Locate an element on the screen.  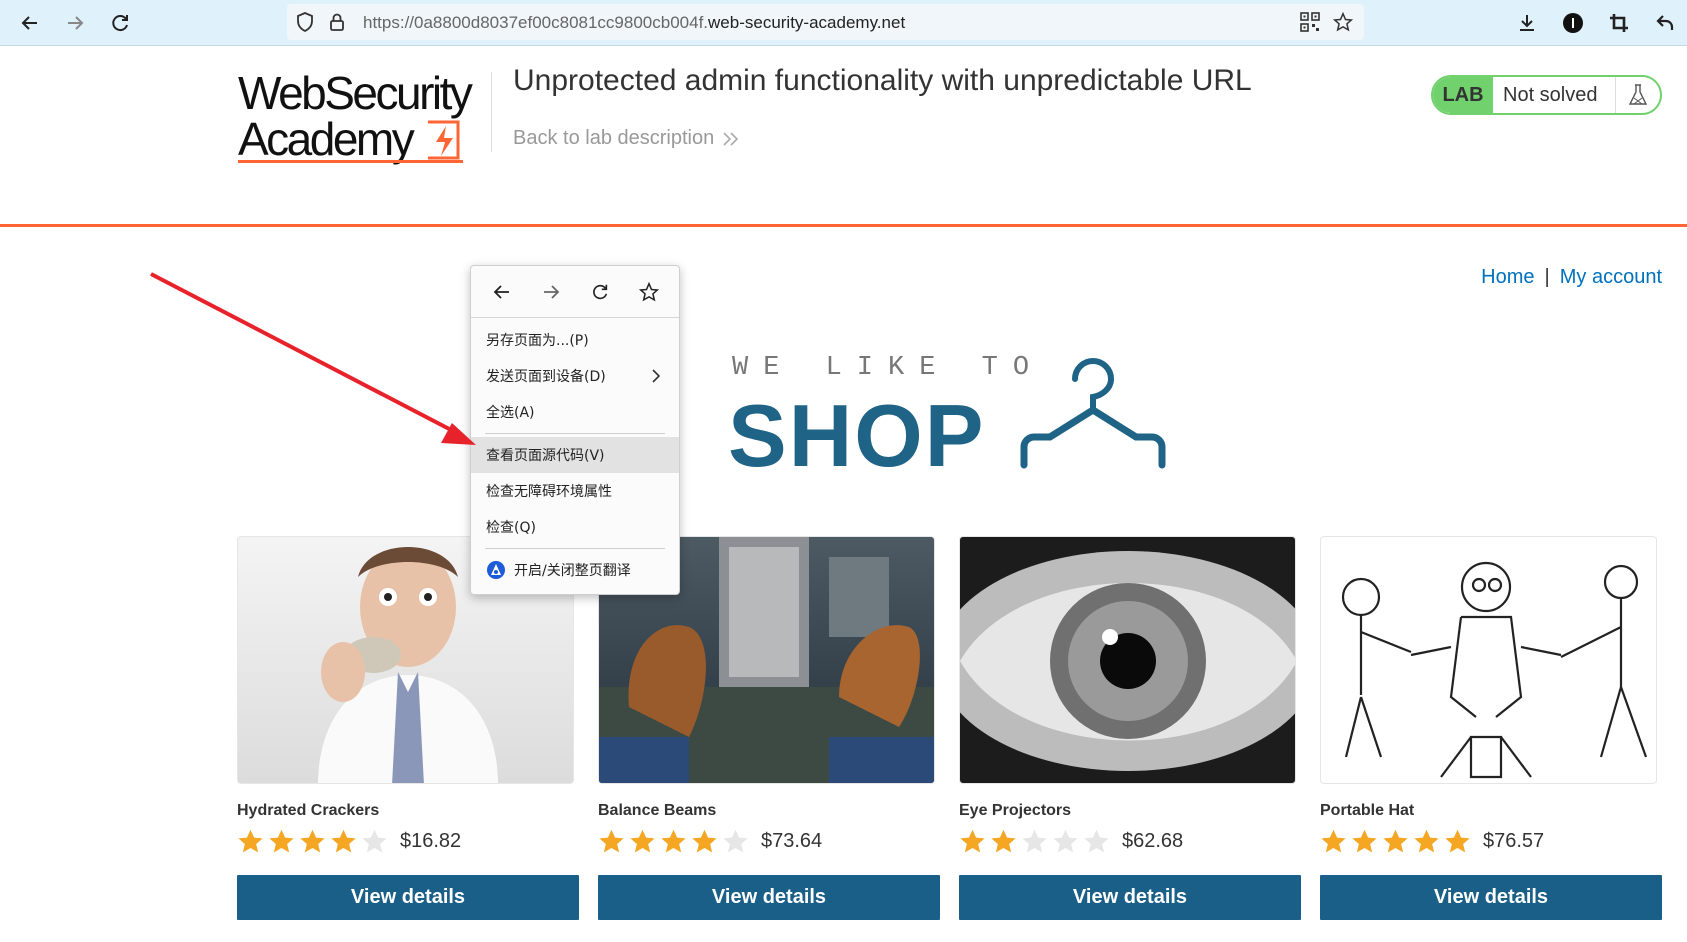
crop-icon is located at coordinates (1619, 23).